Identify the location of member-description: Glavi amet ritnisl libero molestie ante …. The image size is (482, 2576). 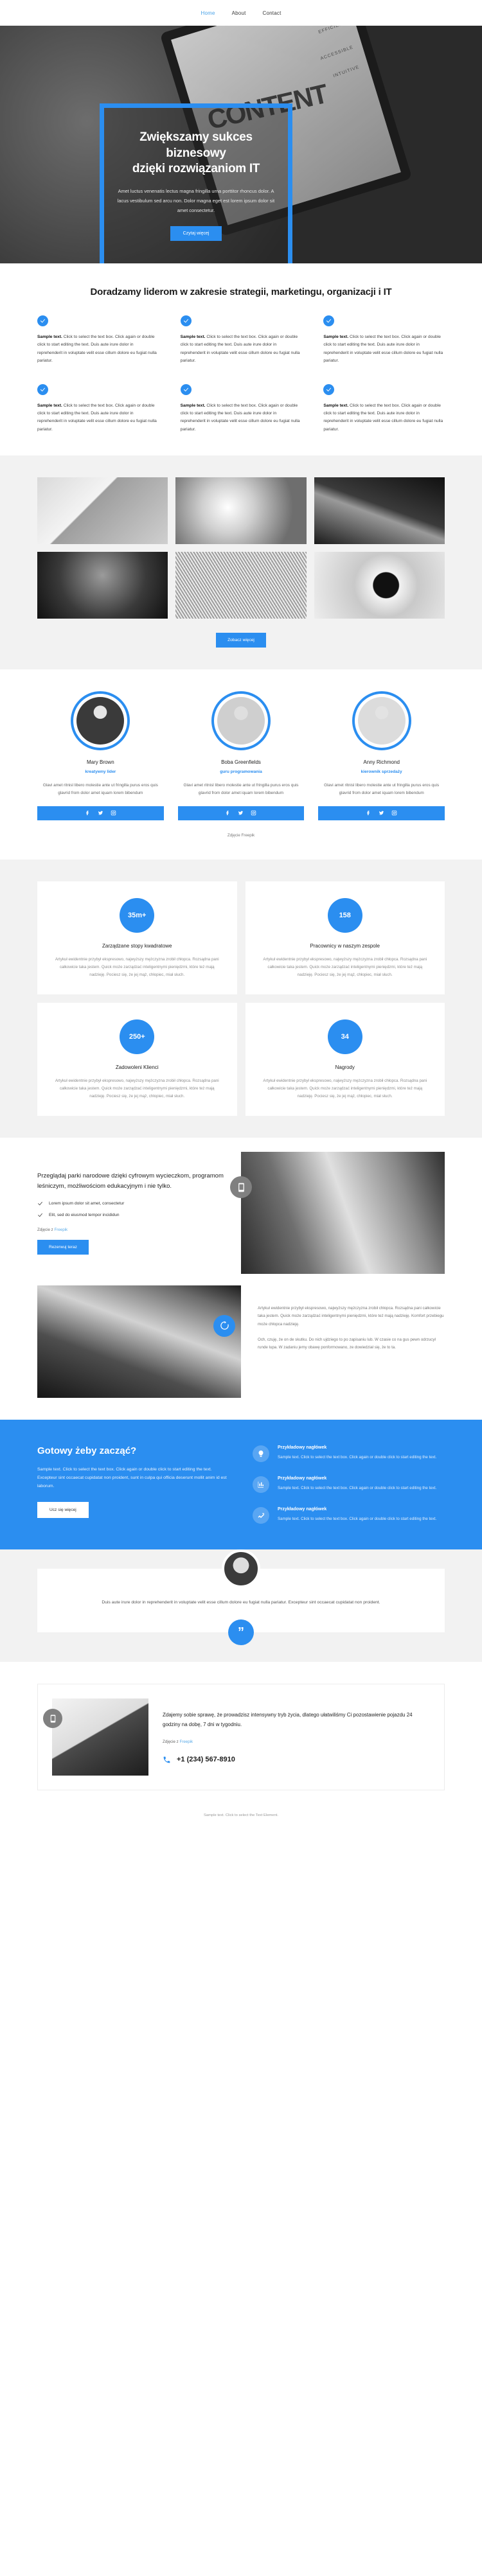
(382, 789).